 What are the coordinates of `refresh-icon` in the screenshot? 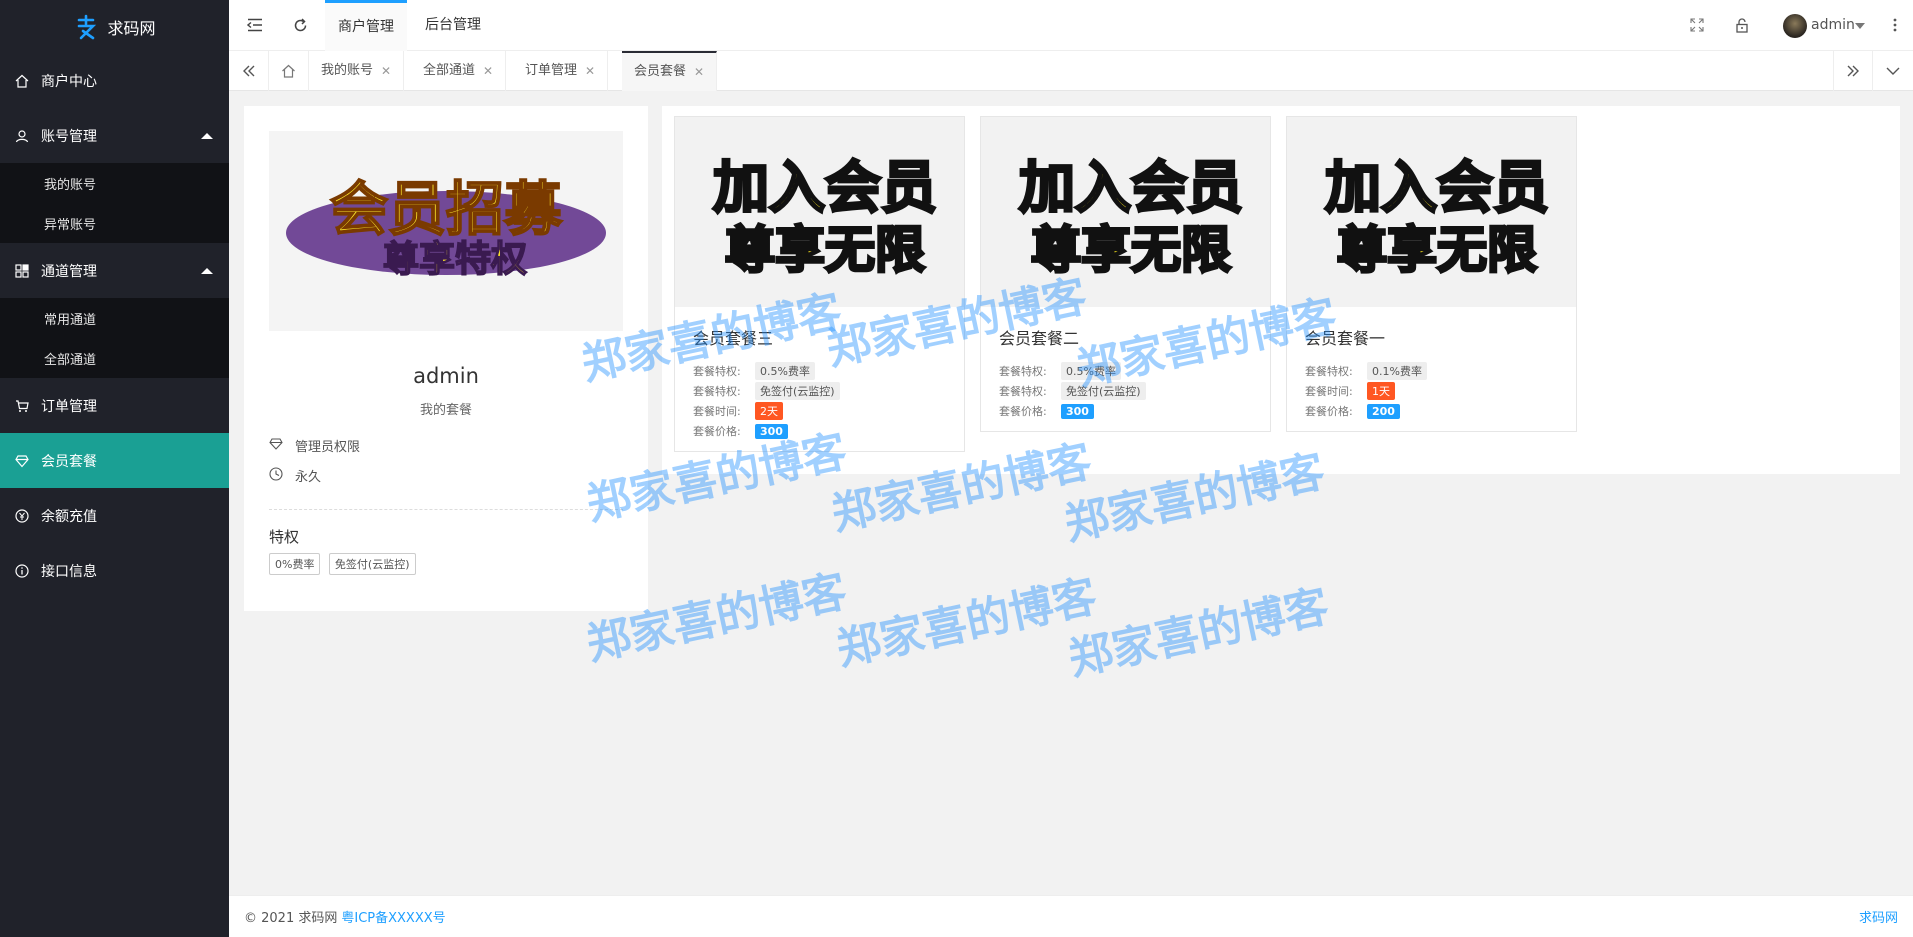 It's located at (300, 25).